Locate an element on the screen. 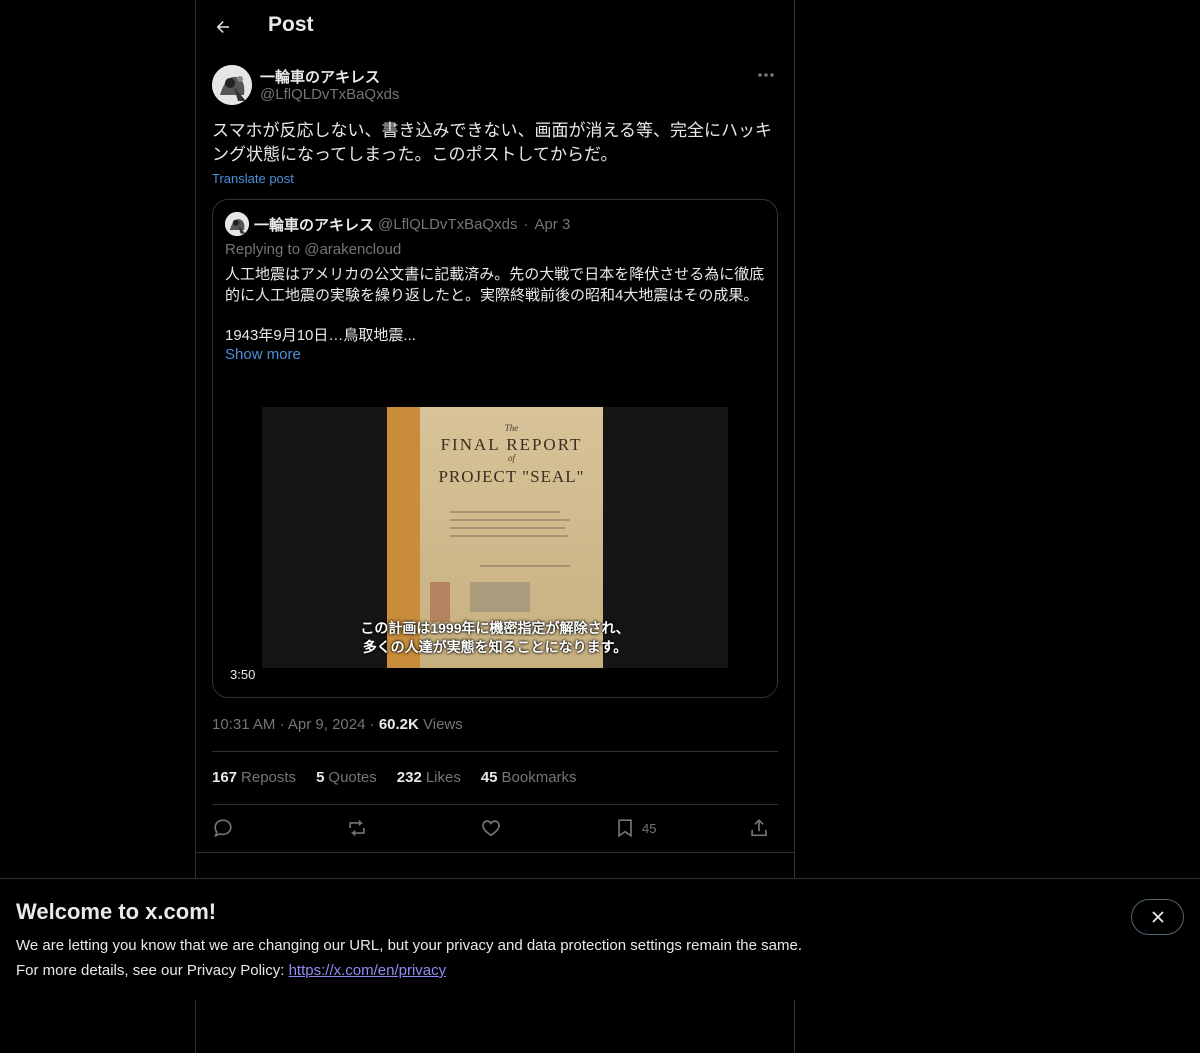 The image size is (1200, 1053). more-options-button is located at coordinates (766, 75).